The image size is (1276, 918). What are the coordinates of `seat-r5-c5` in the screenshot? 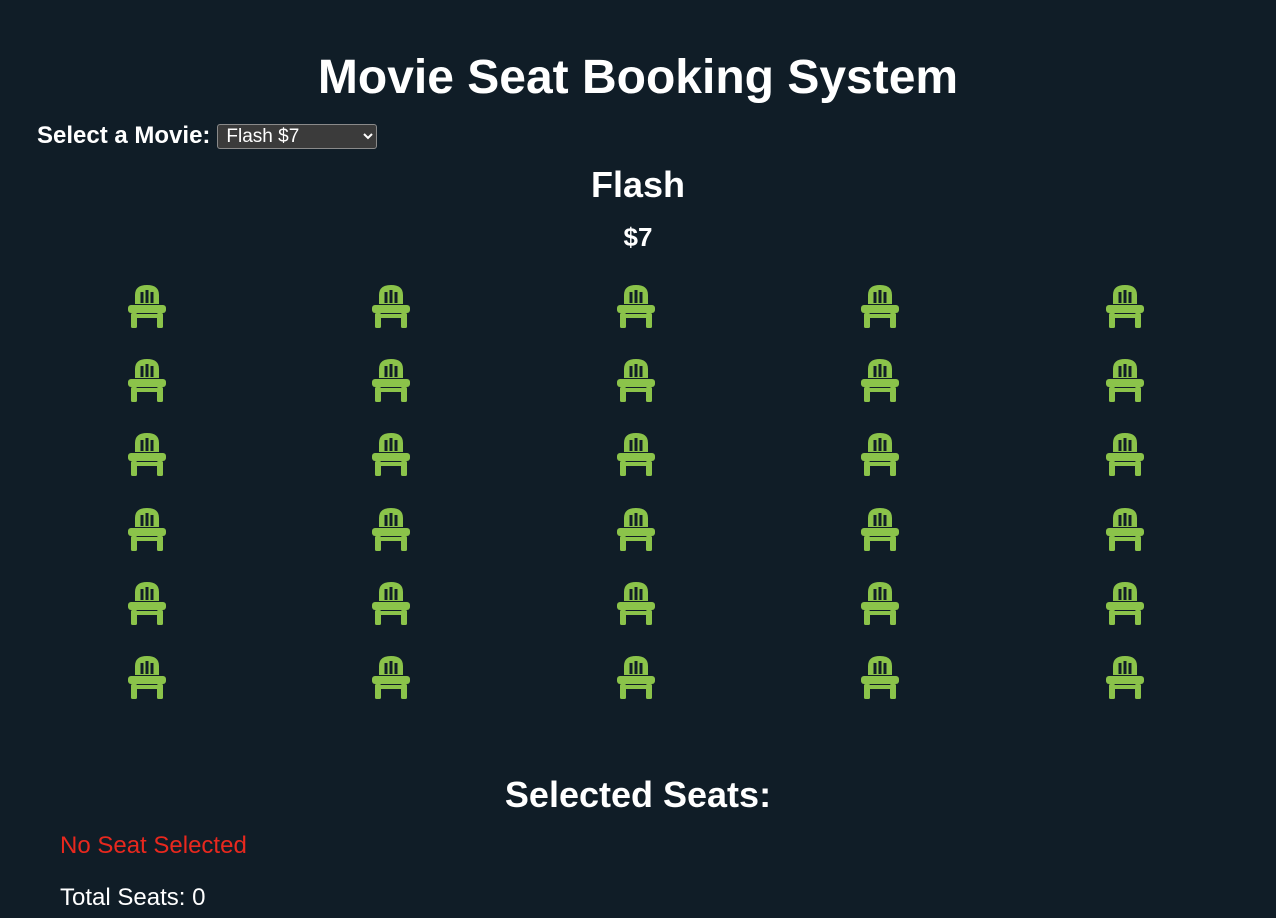 It's located at (1125, 604).